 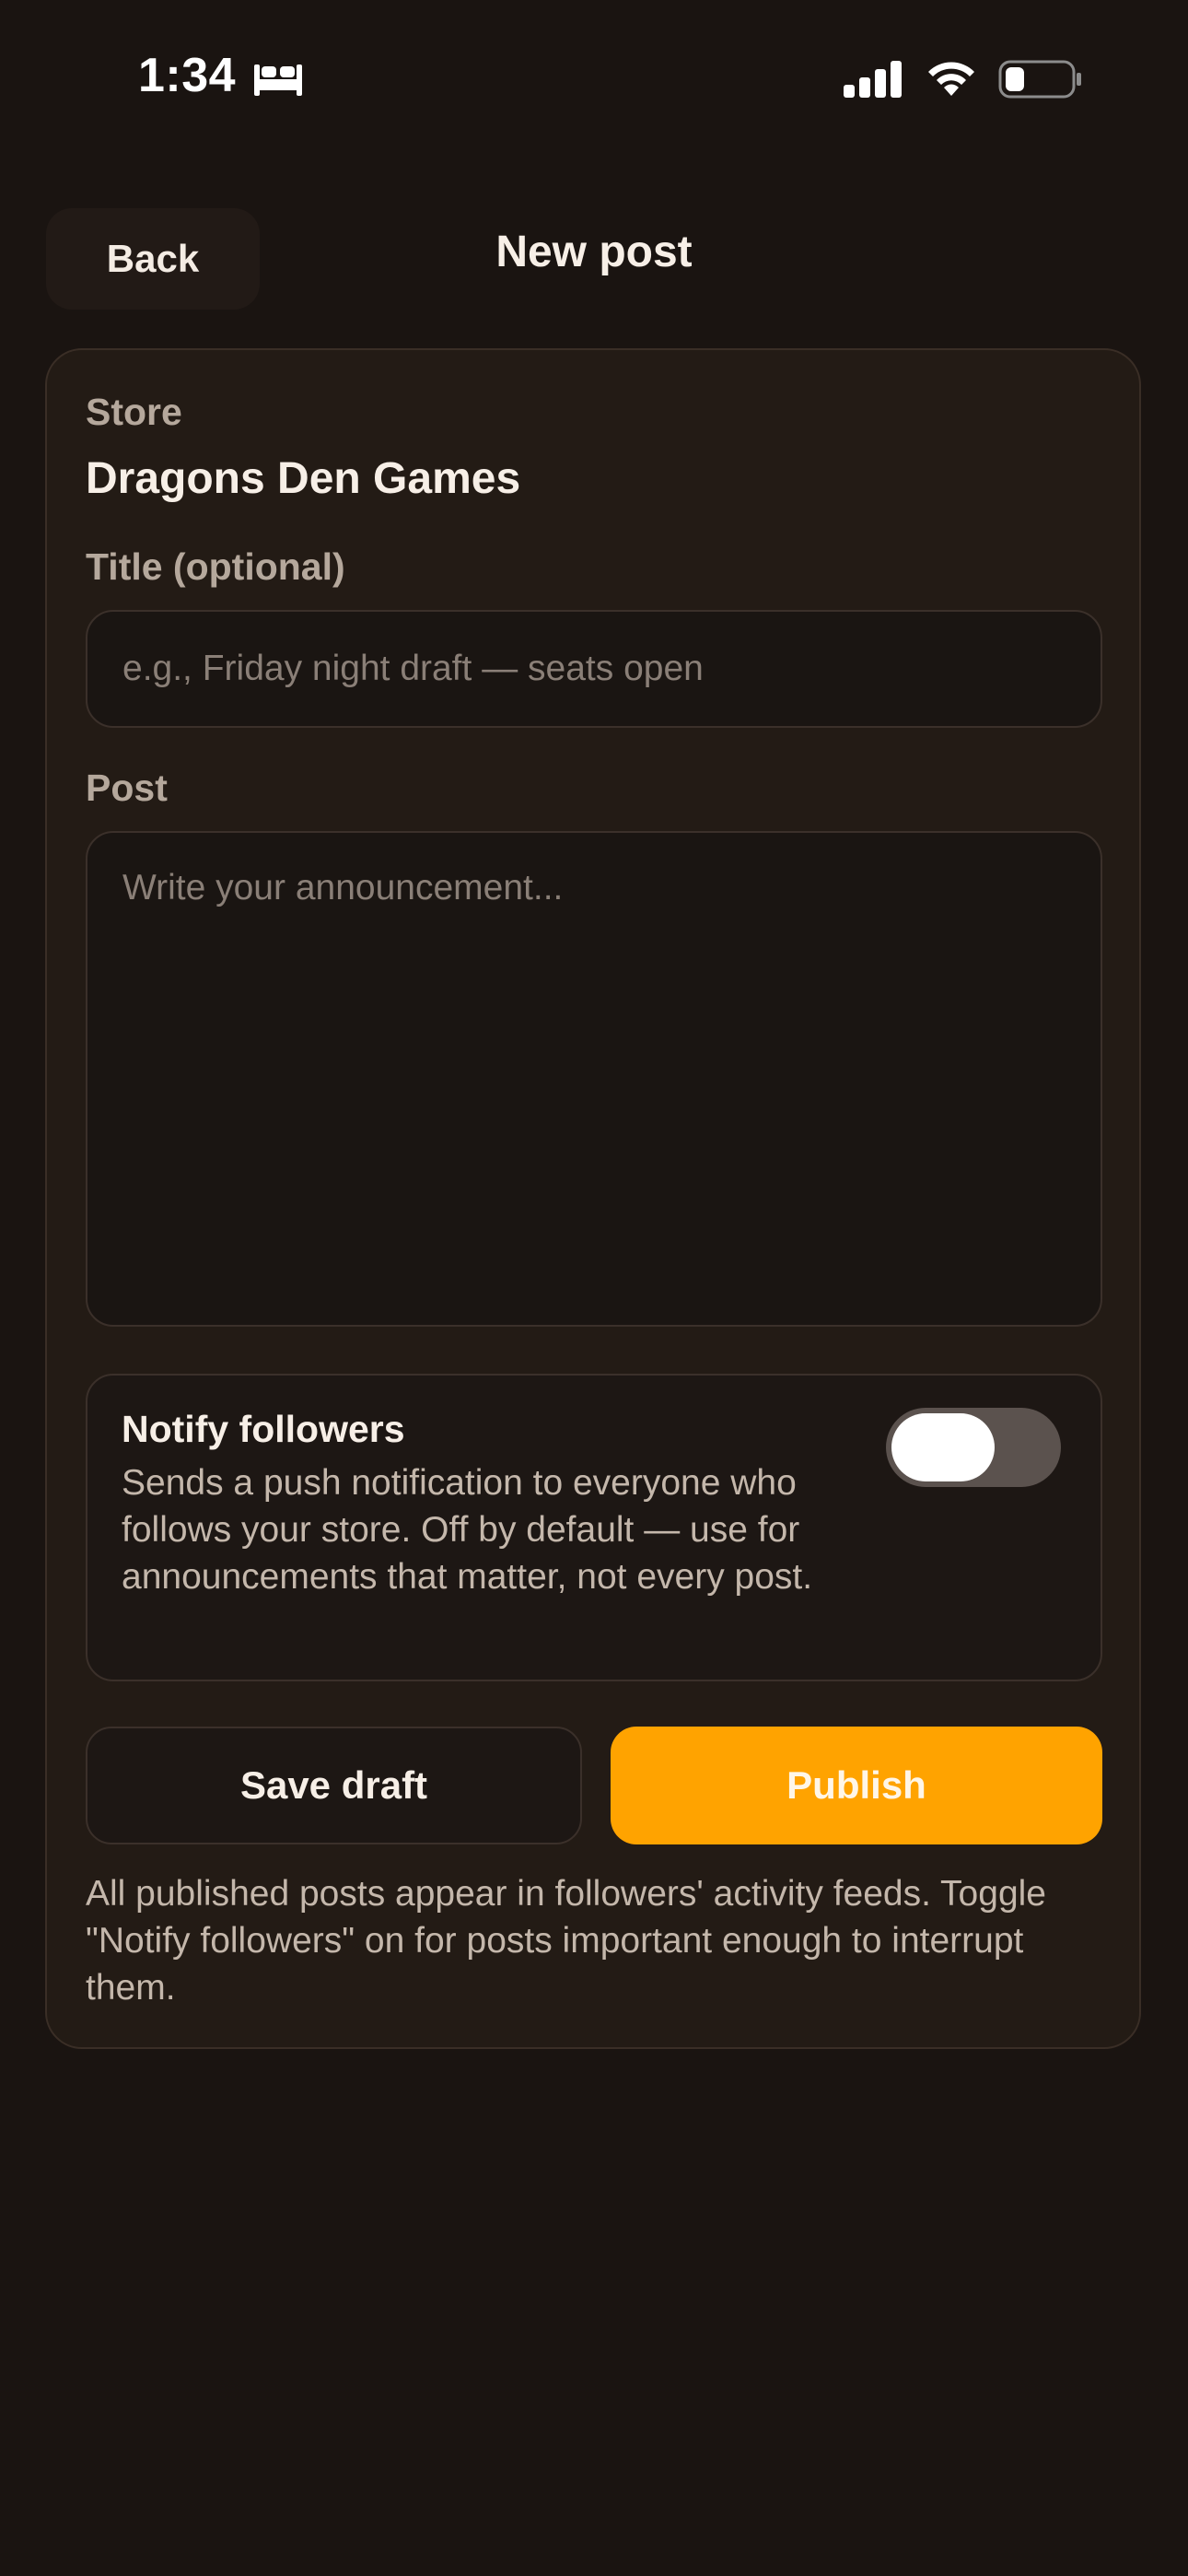 What do you see at coordinates (334, 1785) in the screenshot?
I see `save-draft-button: Save draft` at bounding box center [334, 1785].